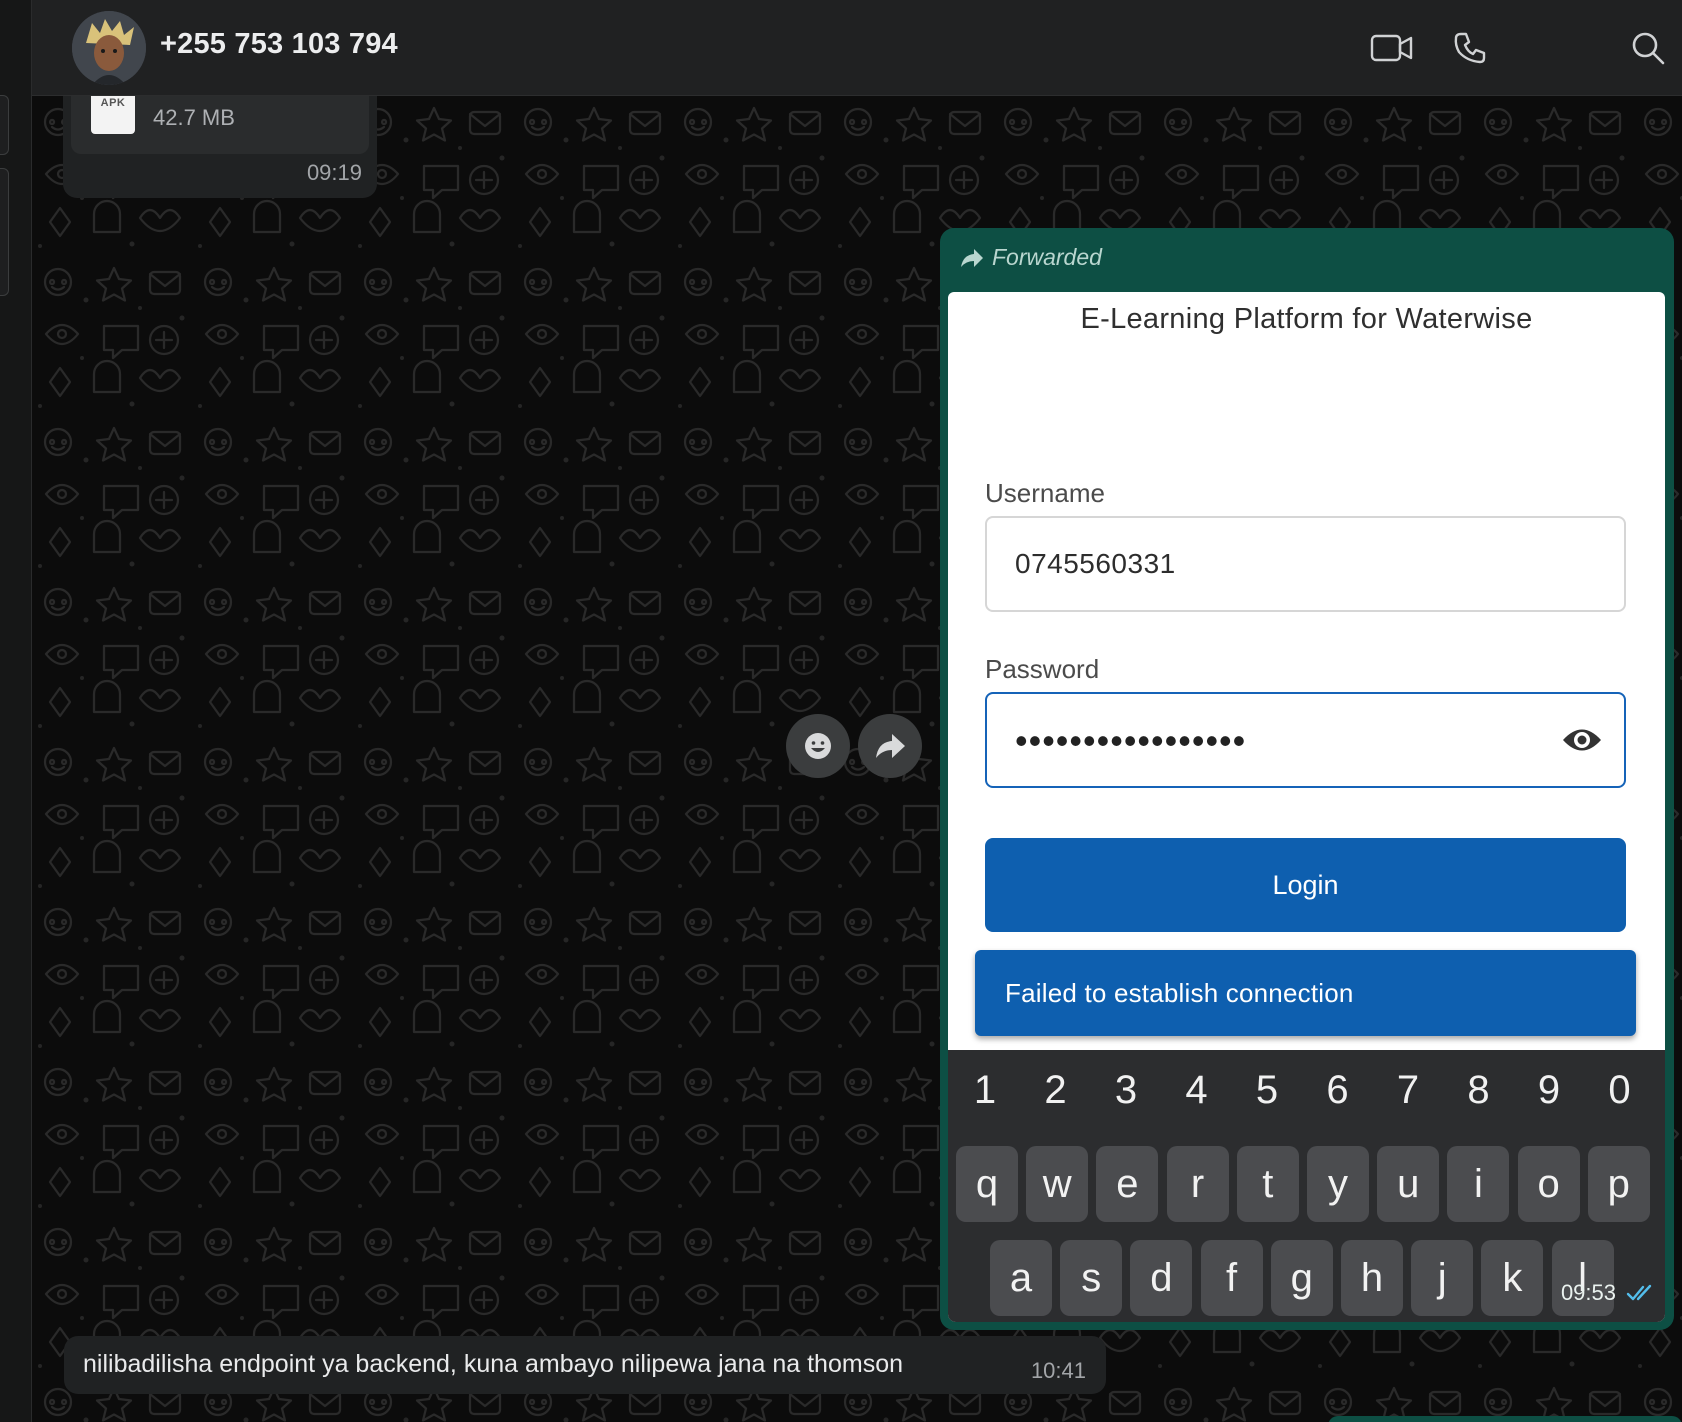 Image resolution: width=1682 pixels, height=1422 pixels. What do you see at coordinates (109, 48) in the screenshot?
I see `avatar` at bounding box center [109, 48].